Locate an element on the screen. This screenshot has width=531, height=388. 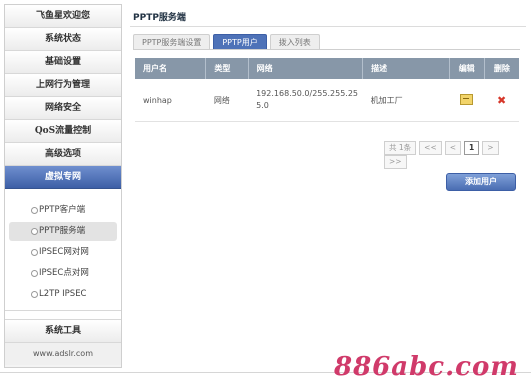
column-header-username: 用户名 is located at coordinates (171, 68).